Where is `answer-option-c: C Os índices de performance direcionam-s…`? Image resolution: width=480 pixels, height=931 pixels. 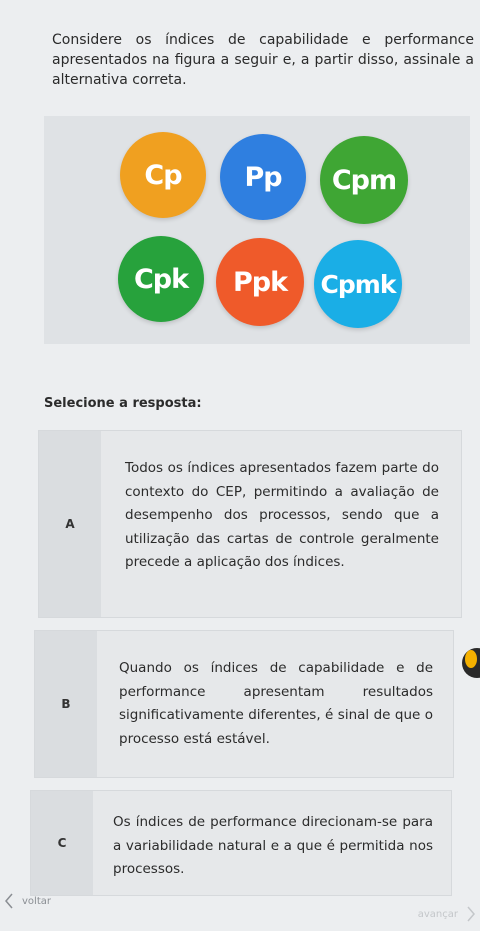
answer-option-c: C Os índices de performance direcionam-s… is located at coordinates (241, 843).